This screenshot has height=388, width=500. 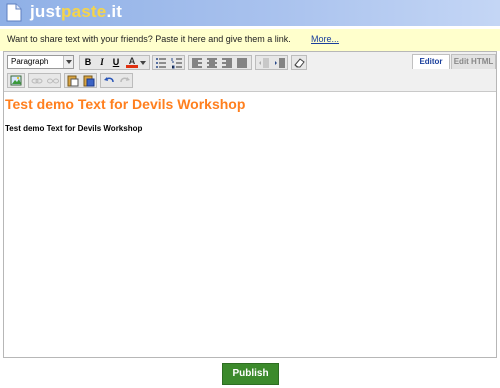 I want to click on indent-button, so click(x=280, y=62).